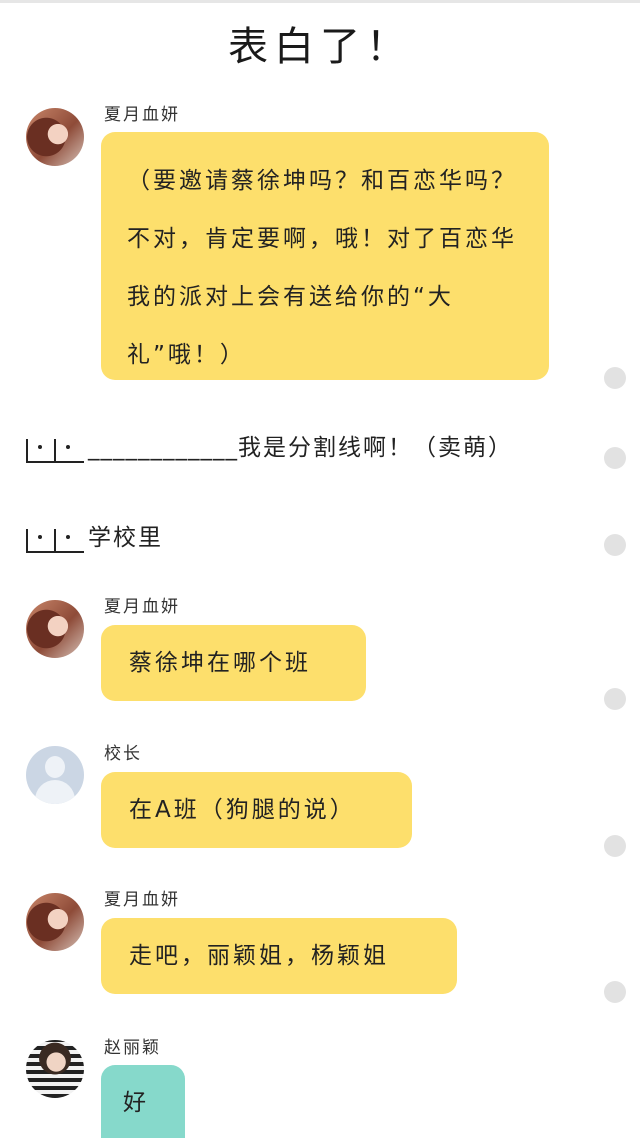 This screenshot has width=640, height=1141. Describe the element at coordinates (55, 775) in the screenshot. I see `default-avatar-icon` at that location.